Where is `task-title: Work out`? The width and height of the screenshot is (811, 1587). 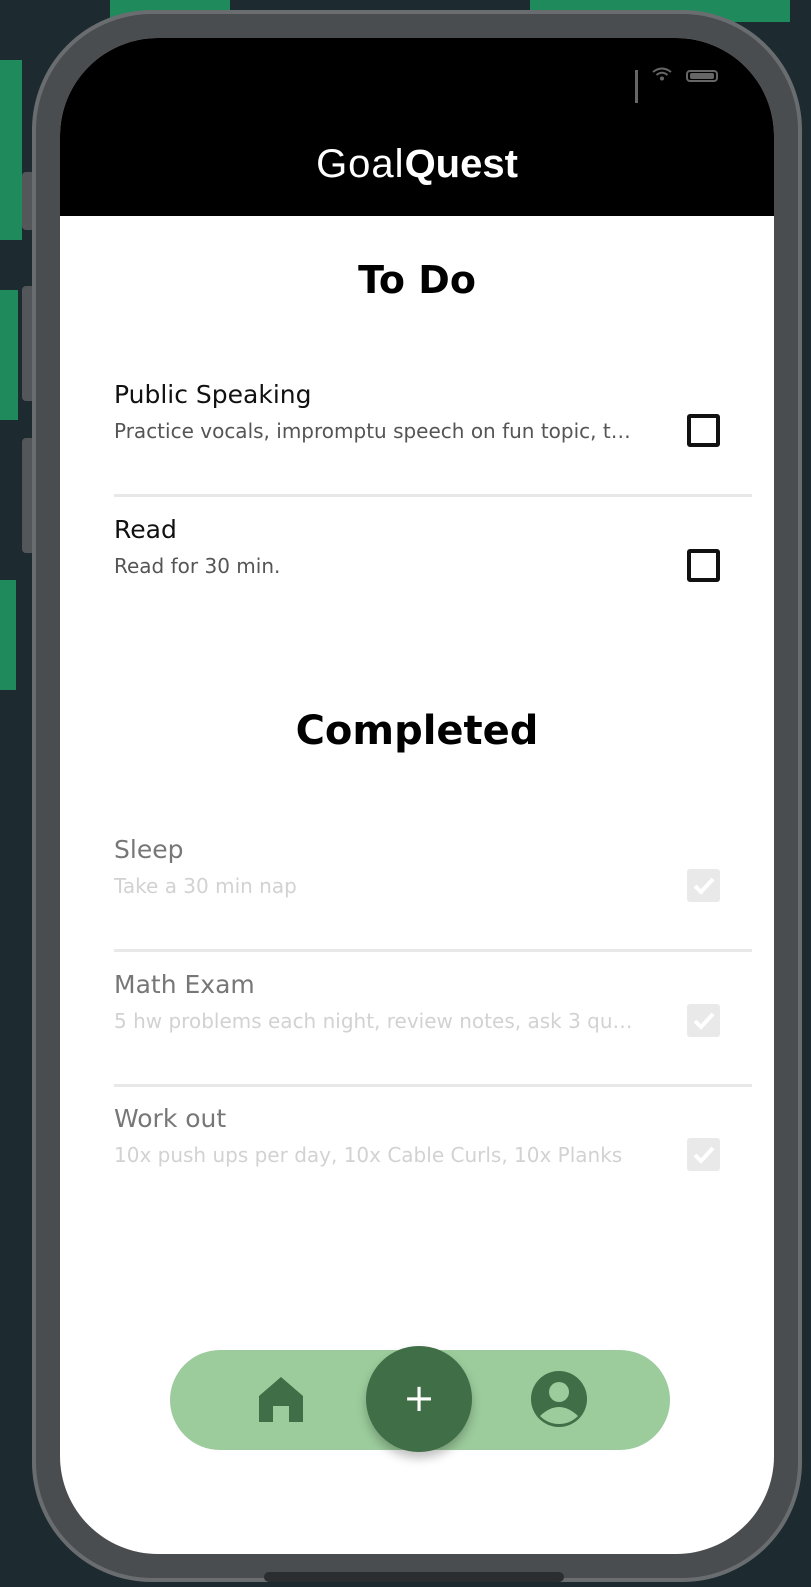 task-title: Work out is located at coordinates (170, 1118).